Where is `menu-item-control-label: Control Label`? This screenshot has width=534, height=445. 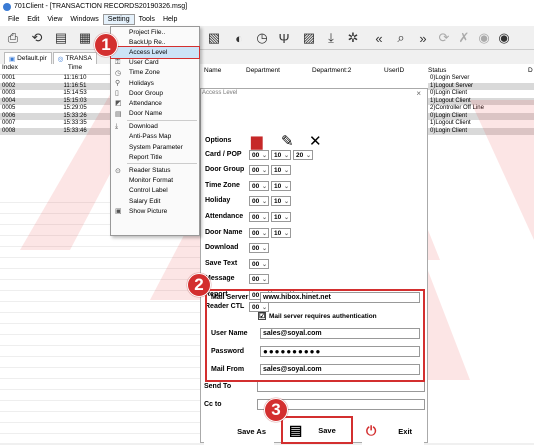
menu-item-control-label: Control Label is located at coordinates (155, 191).